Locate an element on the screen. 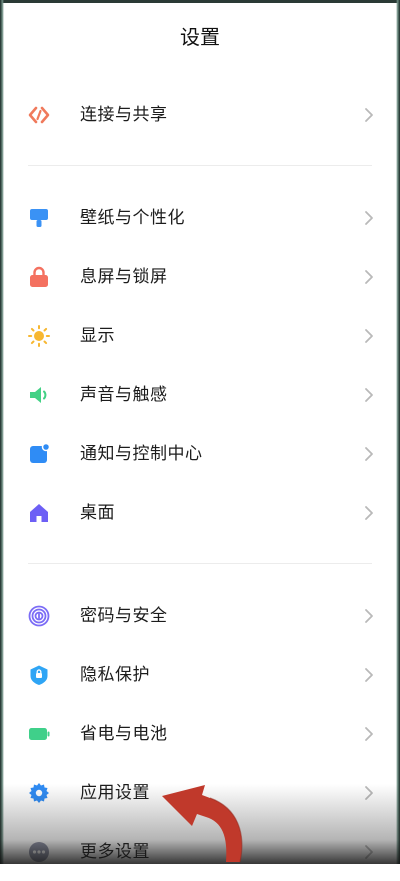 The image size is (400, 881). settings-item-battery: 省电与电池 is located at coordinates (200, 734).